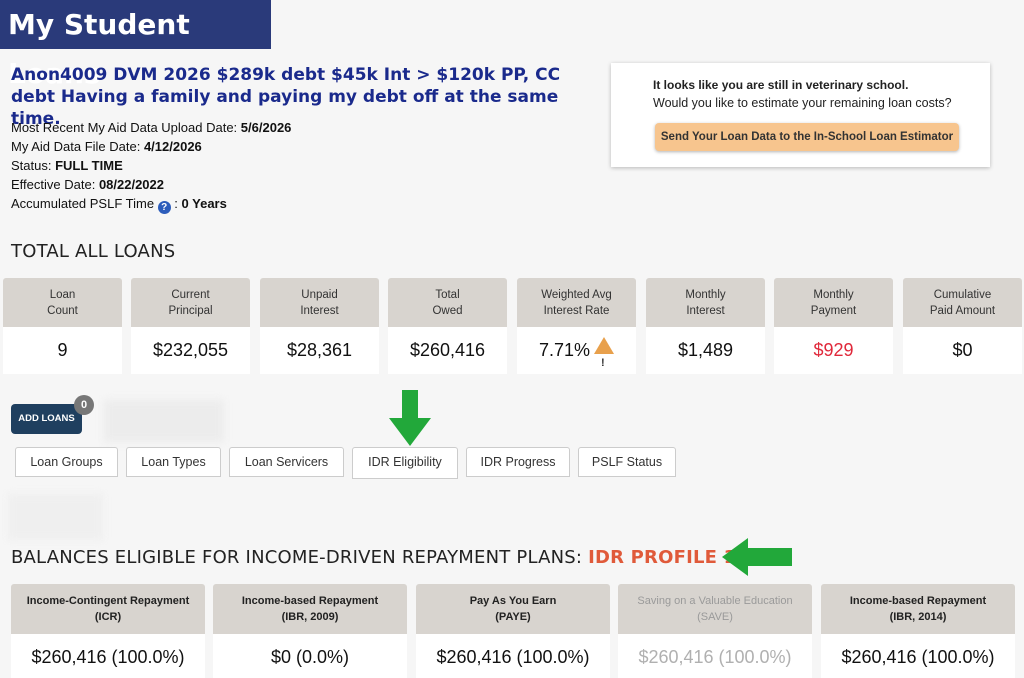 This screenshot has height=678, width=1024. What do you see at coordinates (172, 146) in the screenshot?
I see `file-date-value: 4/12/2026` at bounding box center [172, 146].